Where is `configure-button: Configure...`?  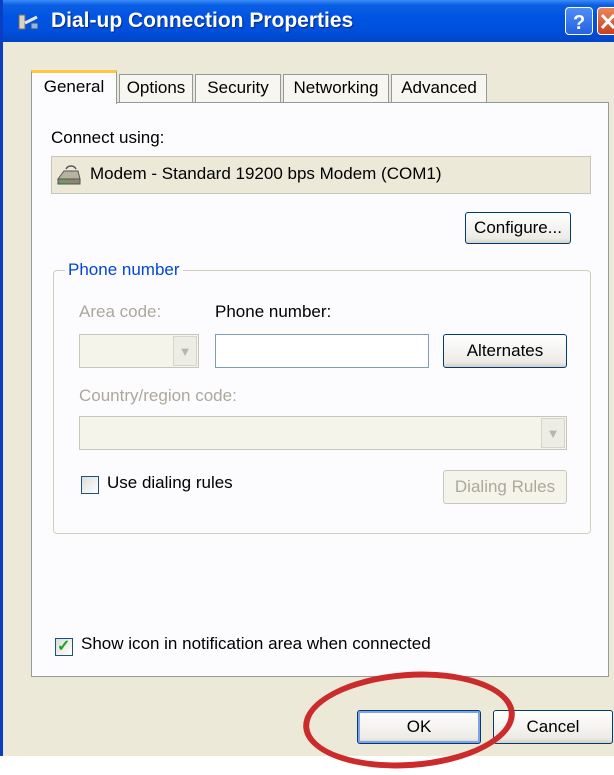
configure-button: Configure... is located at coordinates (518, 228).